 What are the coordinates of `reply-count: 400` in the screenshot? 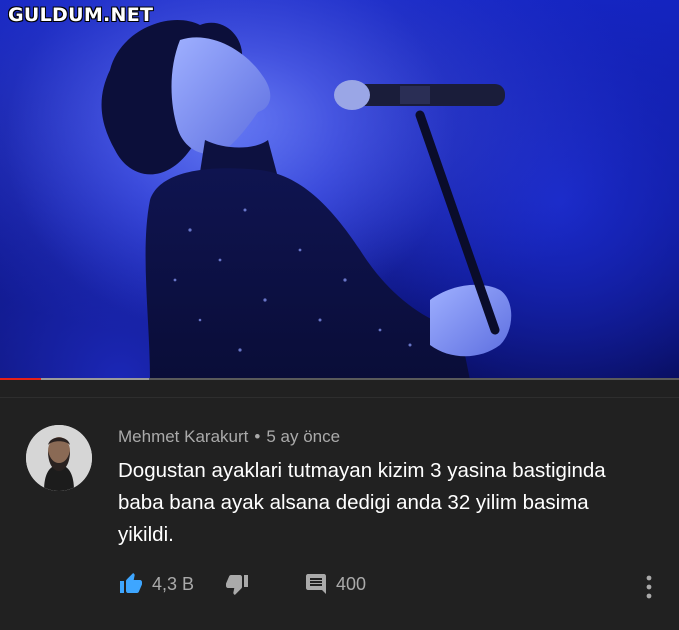 It's located at (351, 583).